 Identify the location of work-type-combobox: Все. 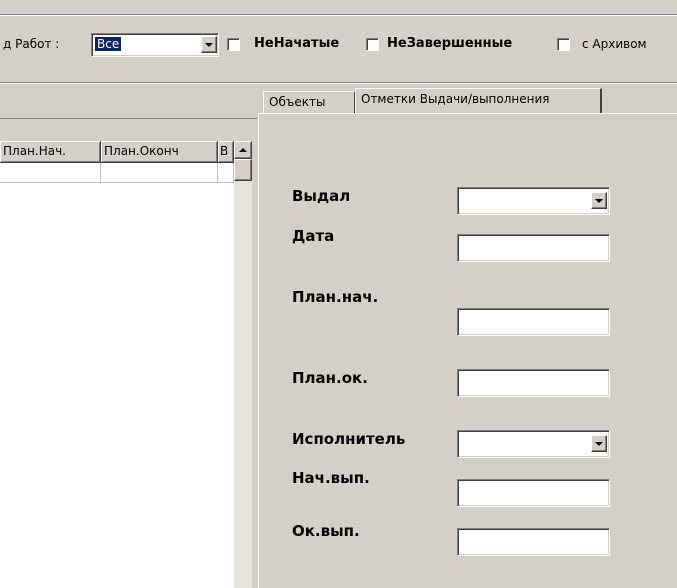
(155, 45).